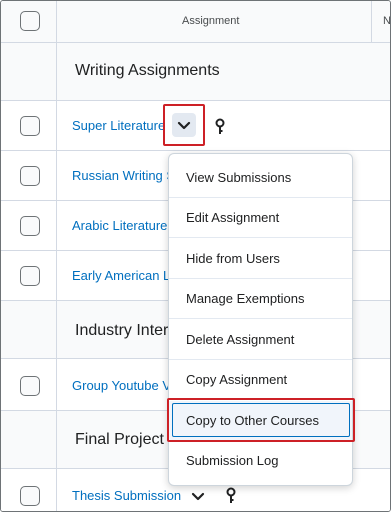  What do you see at coordinates (260, 218) in the screenshot?
I see `menu-item-edit-assignment: Edit Assignment` at bounding box center [260, 218].